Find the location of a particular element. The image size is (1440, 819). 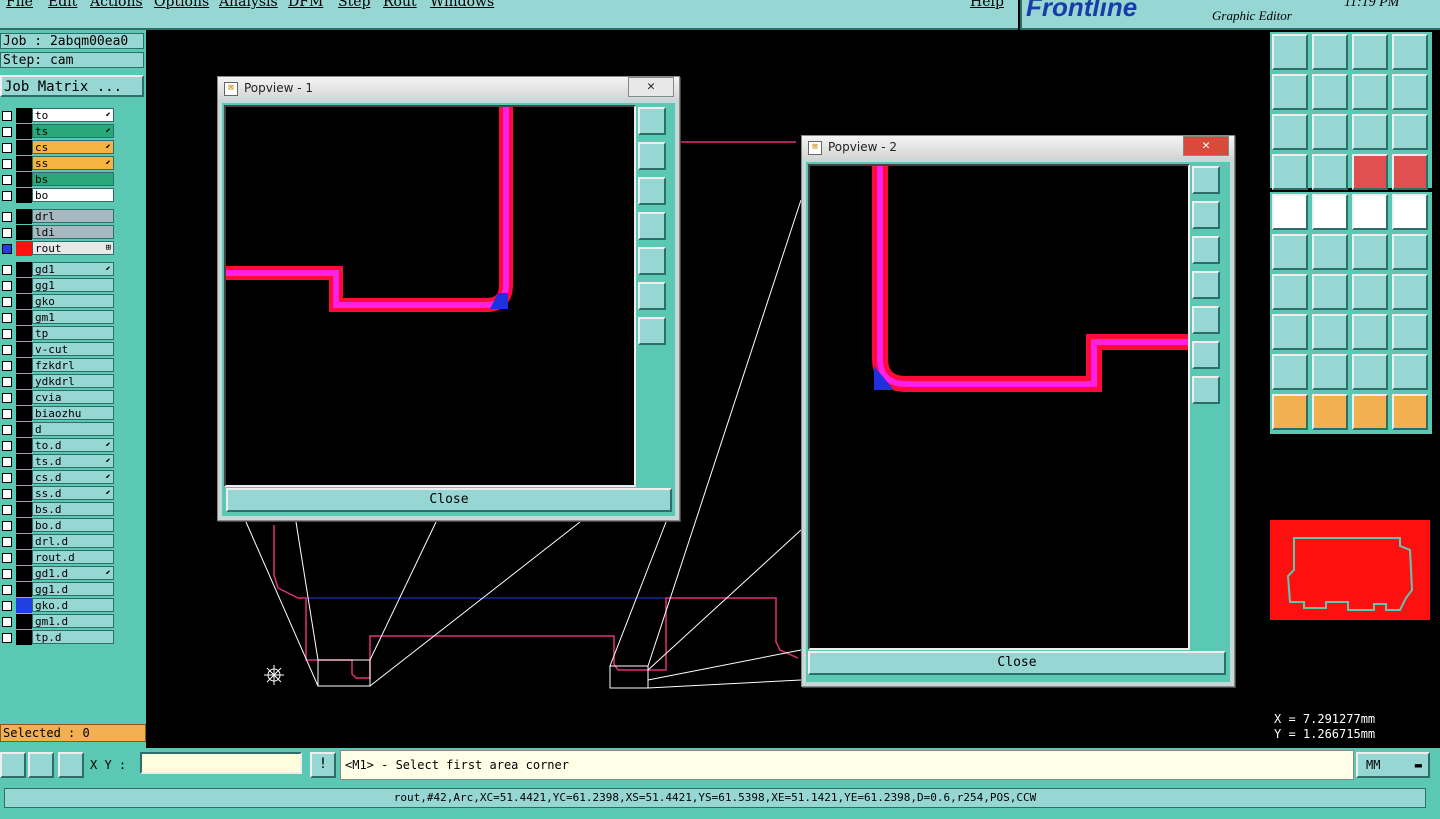

layer-row-cs: cs ⬋ is located at coordinates (59, 147).